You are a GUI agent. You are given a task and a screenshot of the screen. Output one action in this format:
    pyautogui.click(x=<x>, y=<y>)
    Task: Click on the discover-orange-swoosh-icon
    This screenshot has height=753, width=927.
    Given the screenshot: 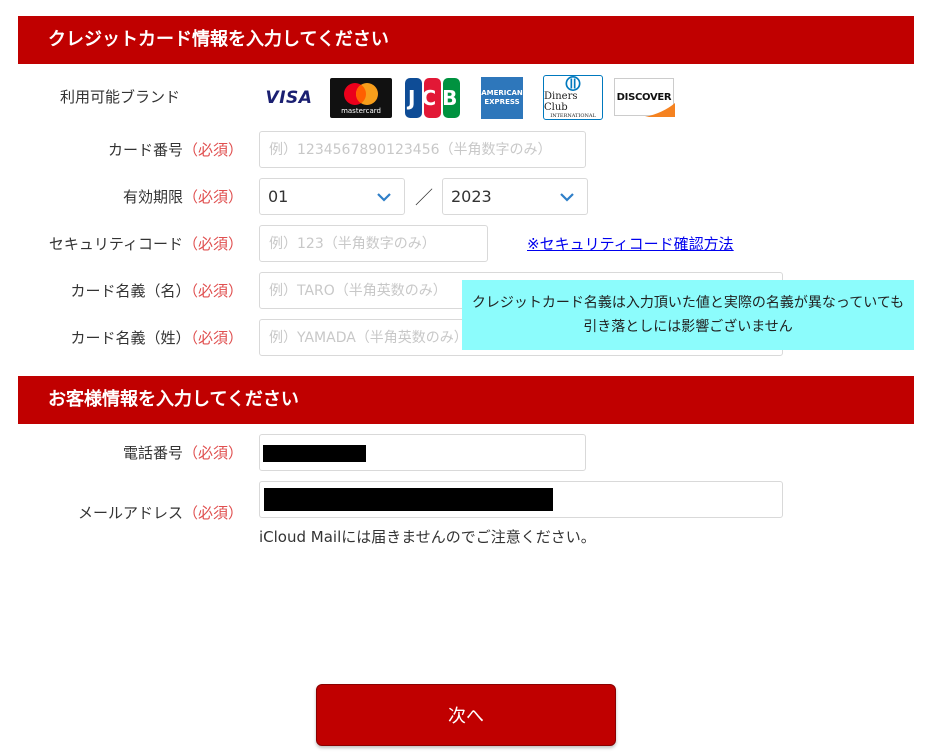 What is the action you would take?
    pyautogui.click(x=660, y=110)
    